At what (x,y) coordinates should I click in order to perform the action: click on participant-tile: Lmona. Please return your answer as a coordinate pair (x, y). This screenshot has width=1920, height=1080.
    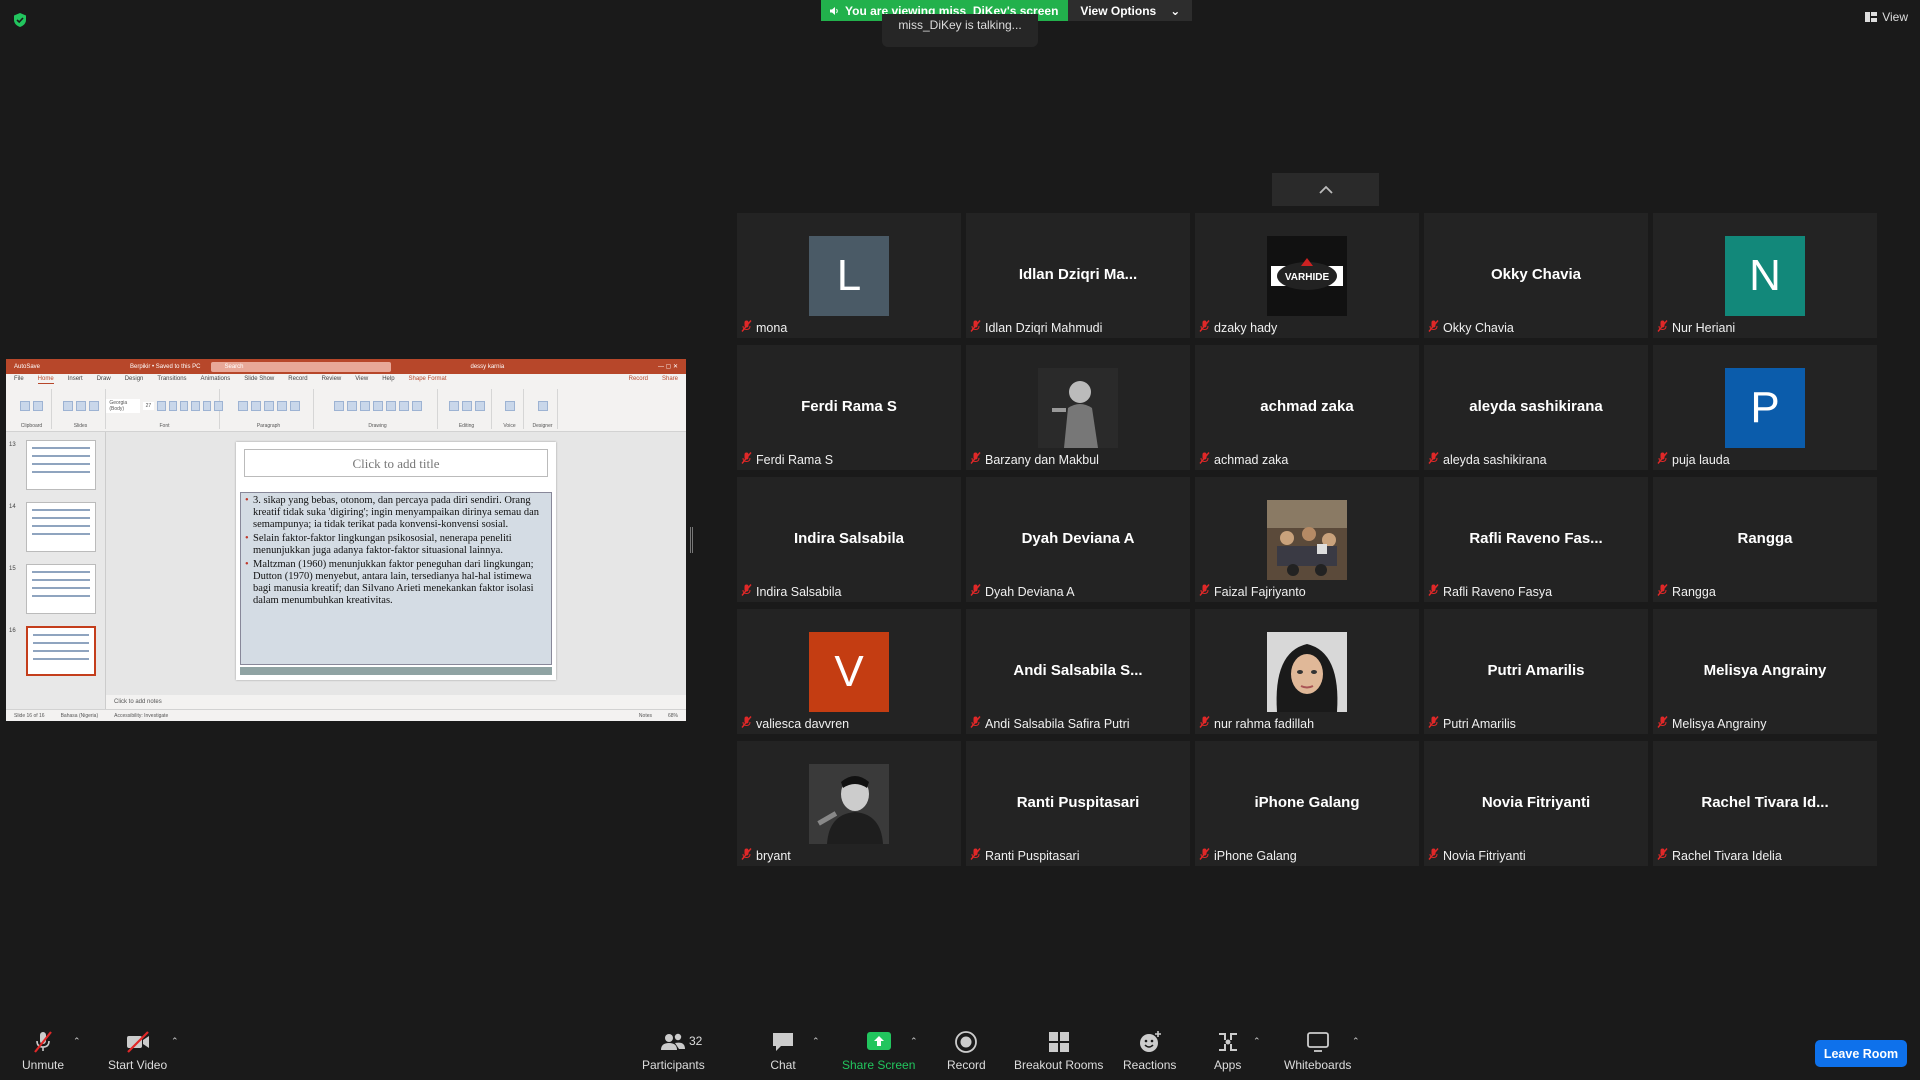
    Looking at the image, I should click on (849, 275).